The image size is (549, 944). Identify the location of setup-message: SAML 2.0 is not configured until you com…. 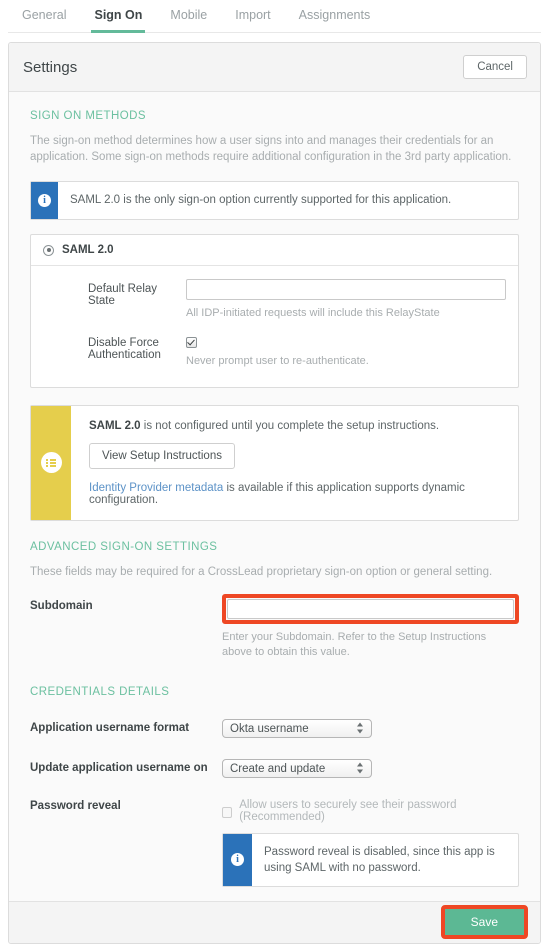
(295, 426).